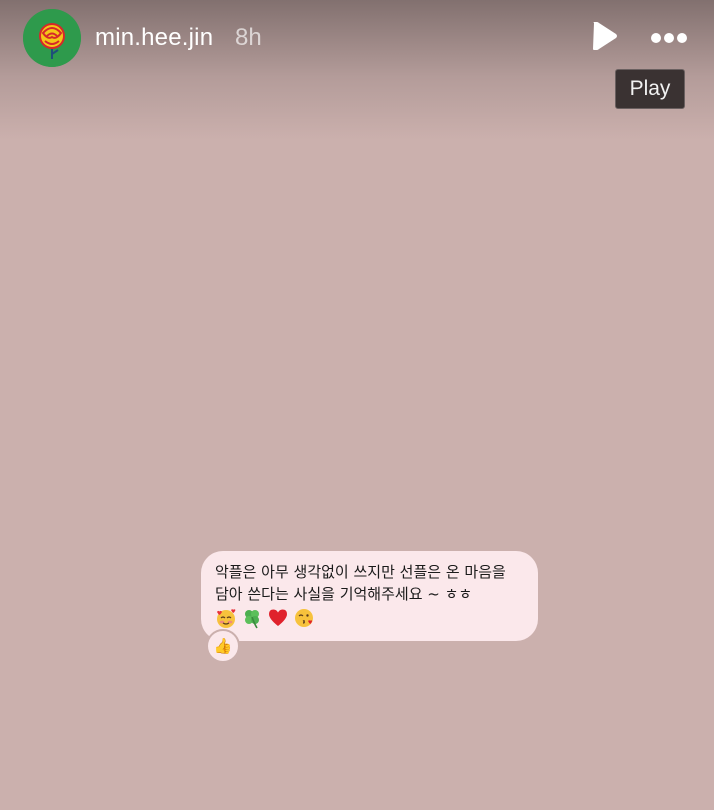 Image resolution: width=714 pixels, height=810 pixels. I want to click on more-icon, so click(669, 38).